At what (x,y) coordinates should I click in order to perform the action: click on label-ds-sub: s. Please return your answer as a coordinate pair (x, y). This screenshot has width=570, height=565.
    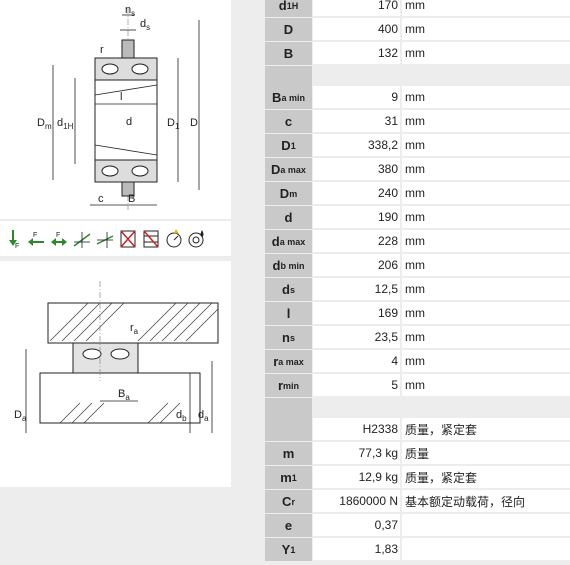
    Looking at the image, I should click on (148, 27).